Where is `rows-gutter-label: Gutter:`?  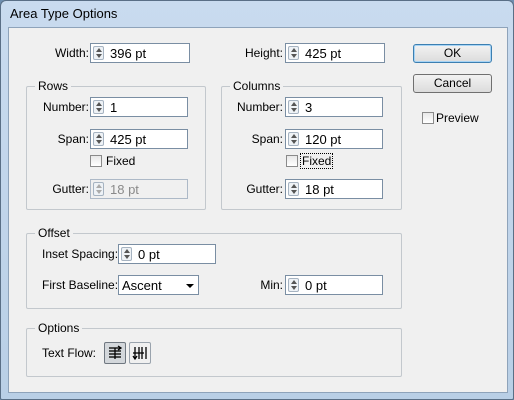 rows-gutter-label: Gutter: is located at coordinates (70, 189).